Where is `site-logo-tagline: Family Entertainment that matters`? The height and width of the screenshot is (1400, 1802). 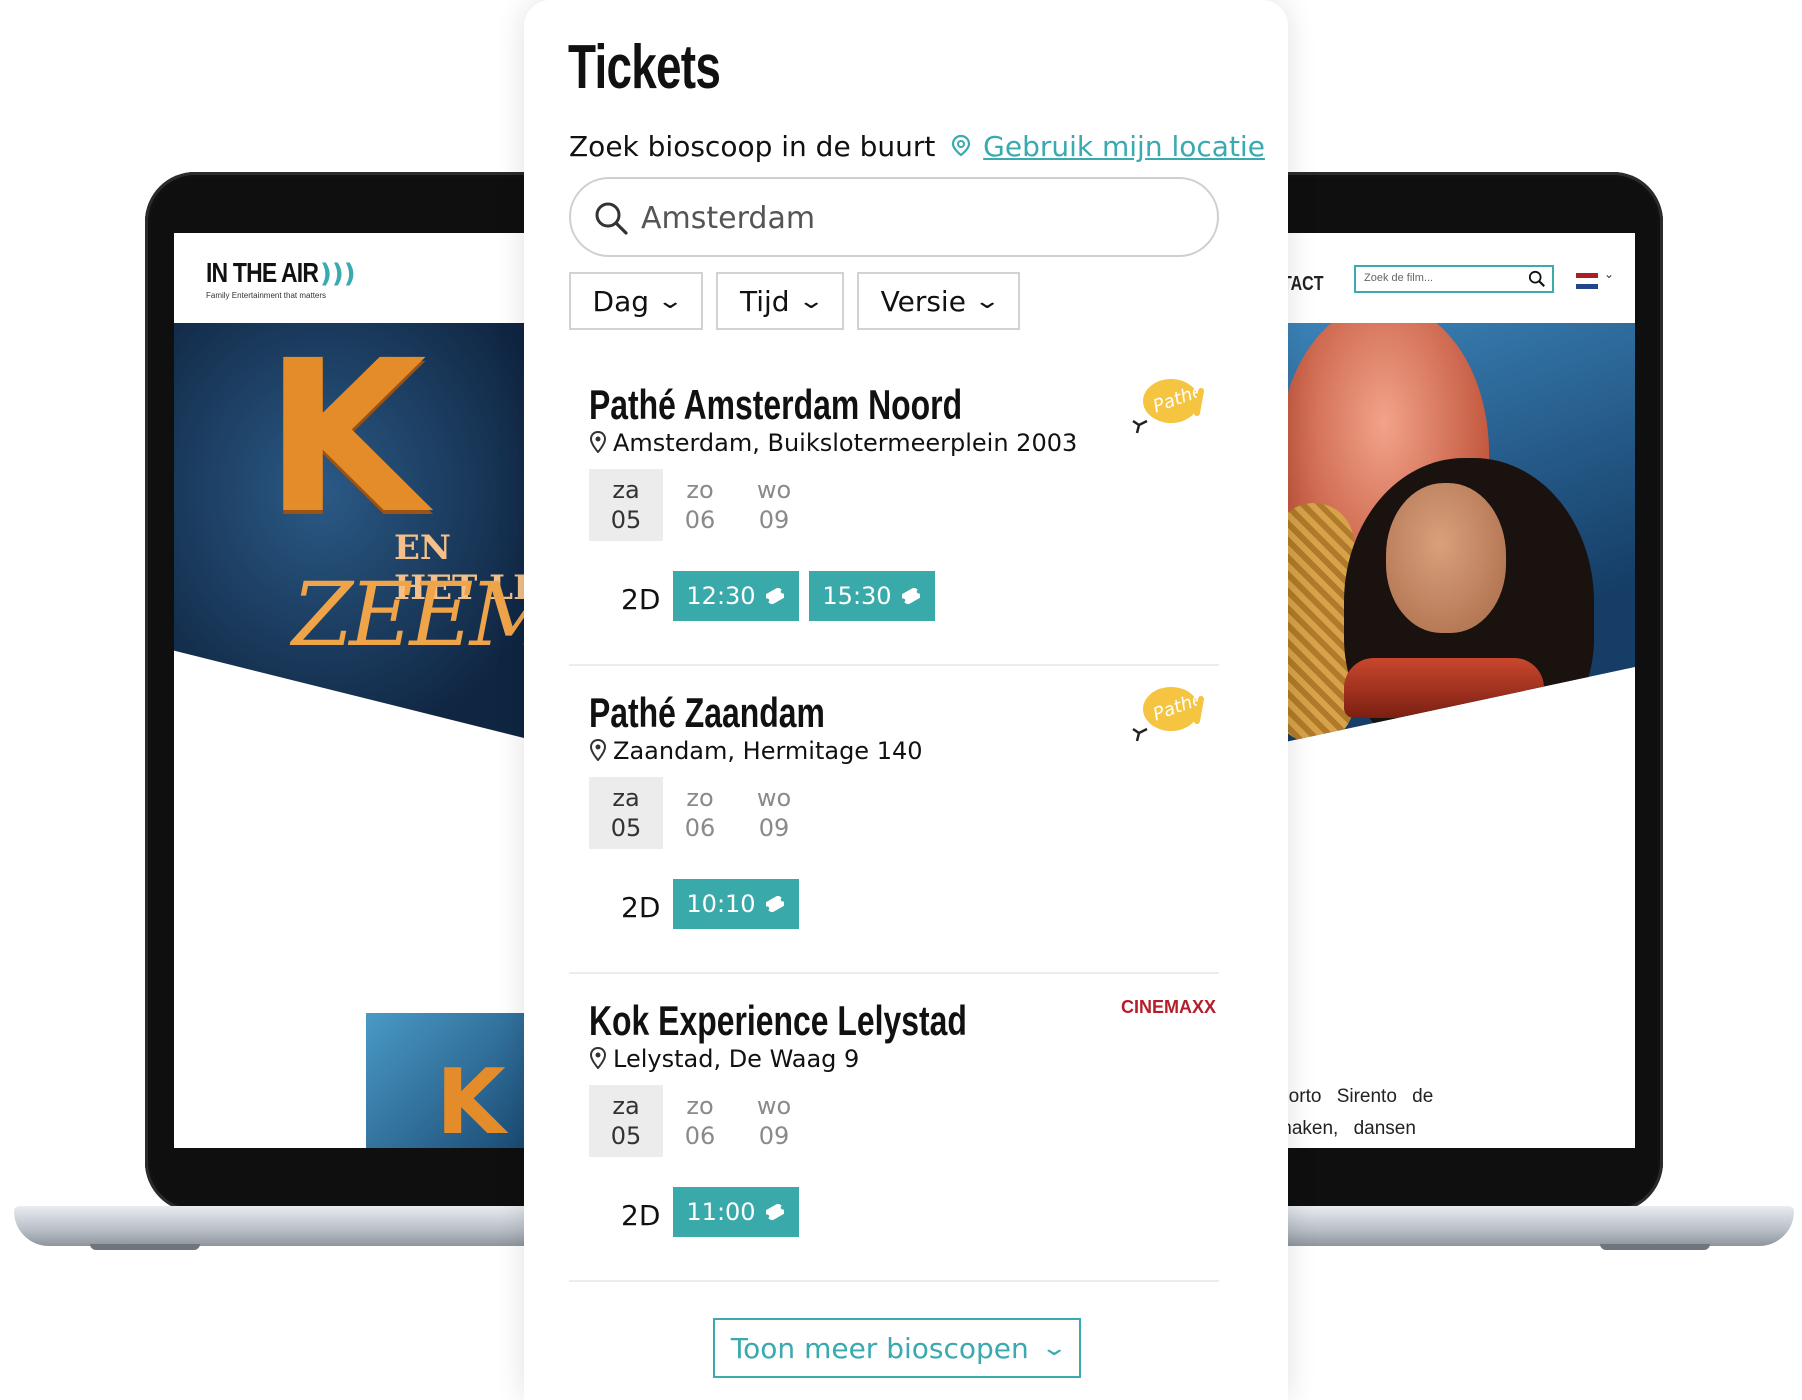
site-logo-tagline: Family Entertainment that matters is located at coordinates (266, 295).